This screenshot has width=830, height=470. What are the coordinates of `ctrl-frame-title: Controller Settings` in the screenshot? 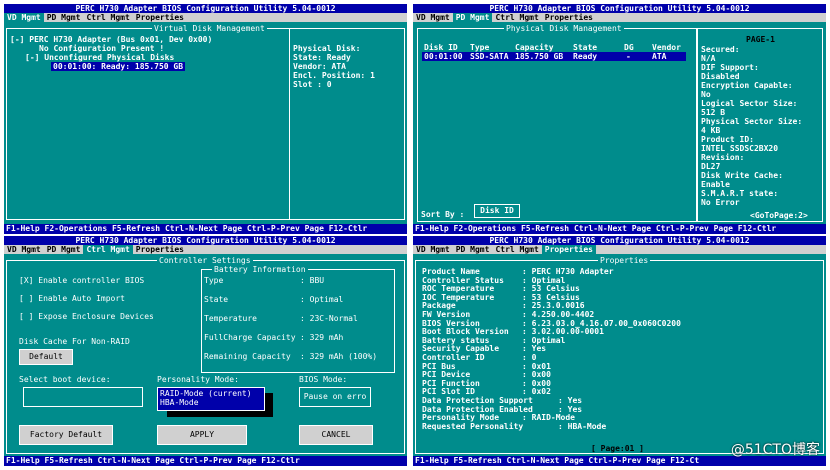 It's located at (205, 260).